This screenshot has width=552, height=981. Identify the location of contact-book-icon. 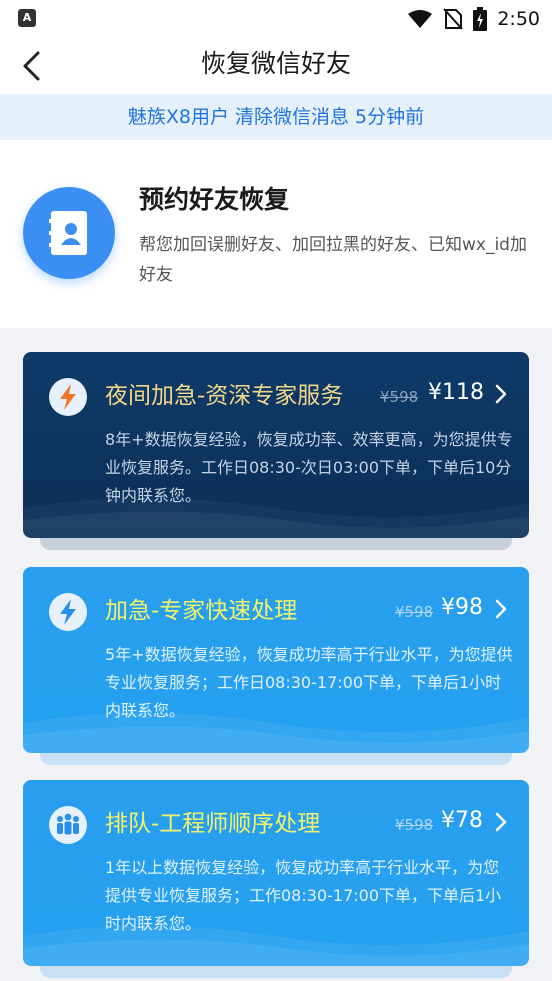
(68, 233).